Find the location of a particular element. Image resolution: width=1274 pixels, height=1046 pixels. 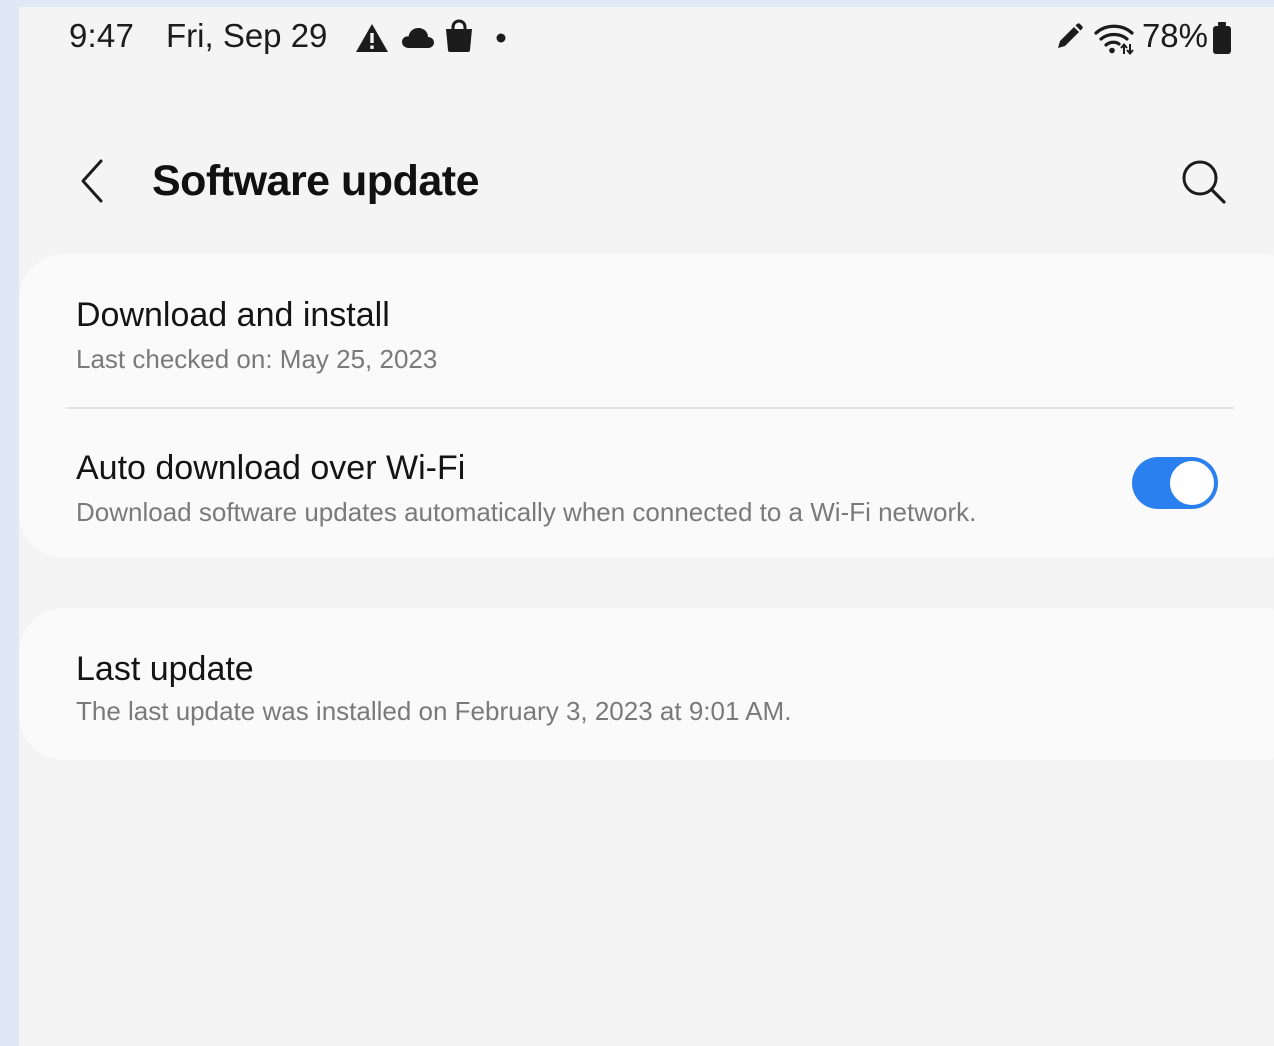

wifi-icon is located at coordinates (1114, 39).